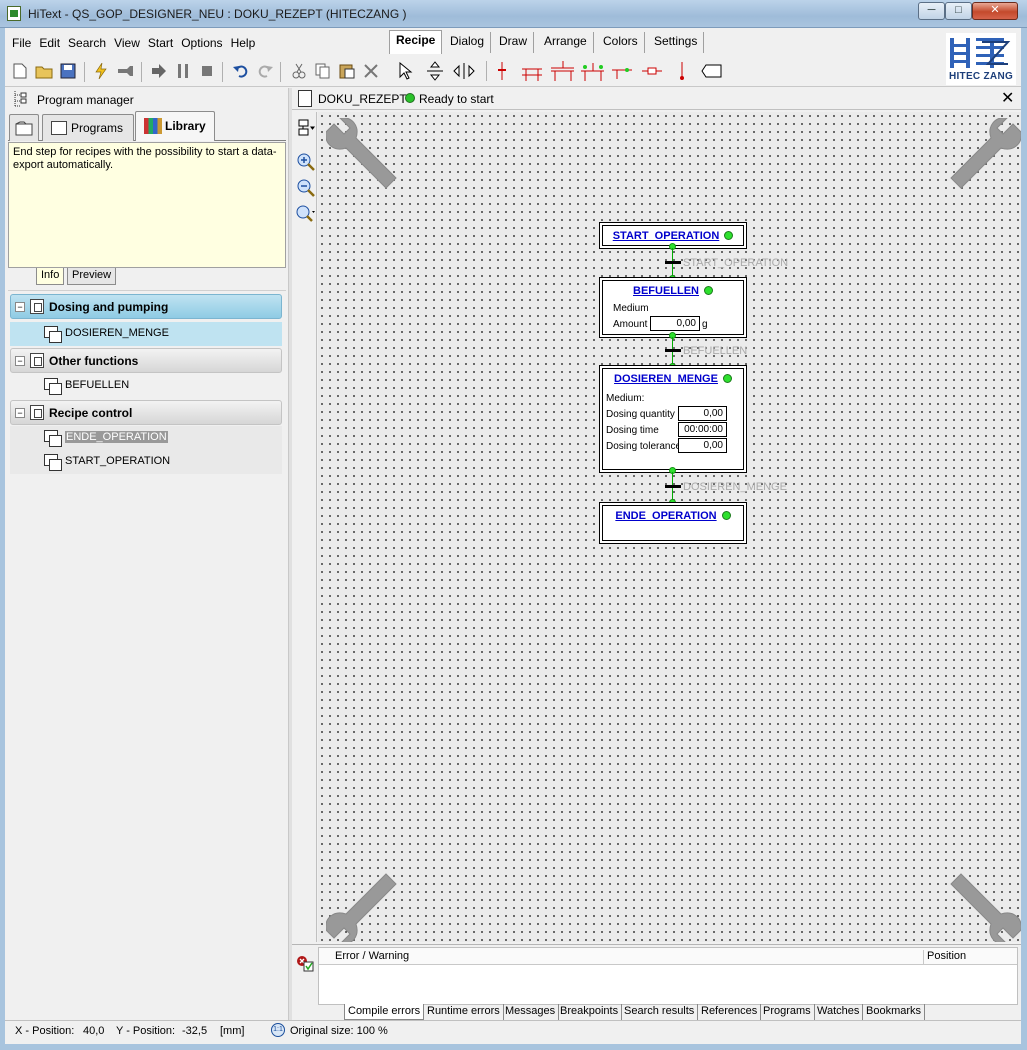  What do you see at coordinates (410, 98) in the screenshot?
I see `status-indicator-icon` at bounding box center [410, 98].